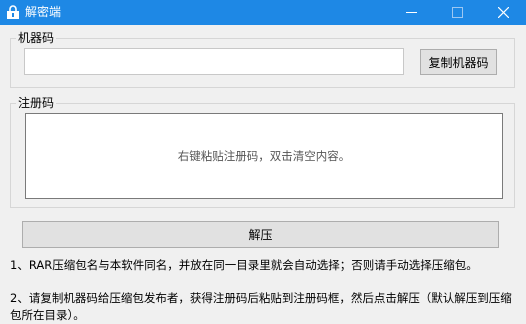  I want to click on minimize-icon, so click(411, 12).